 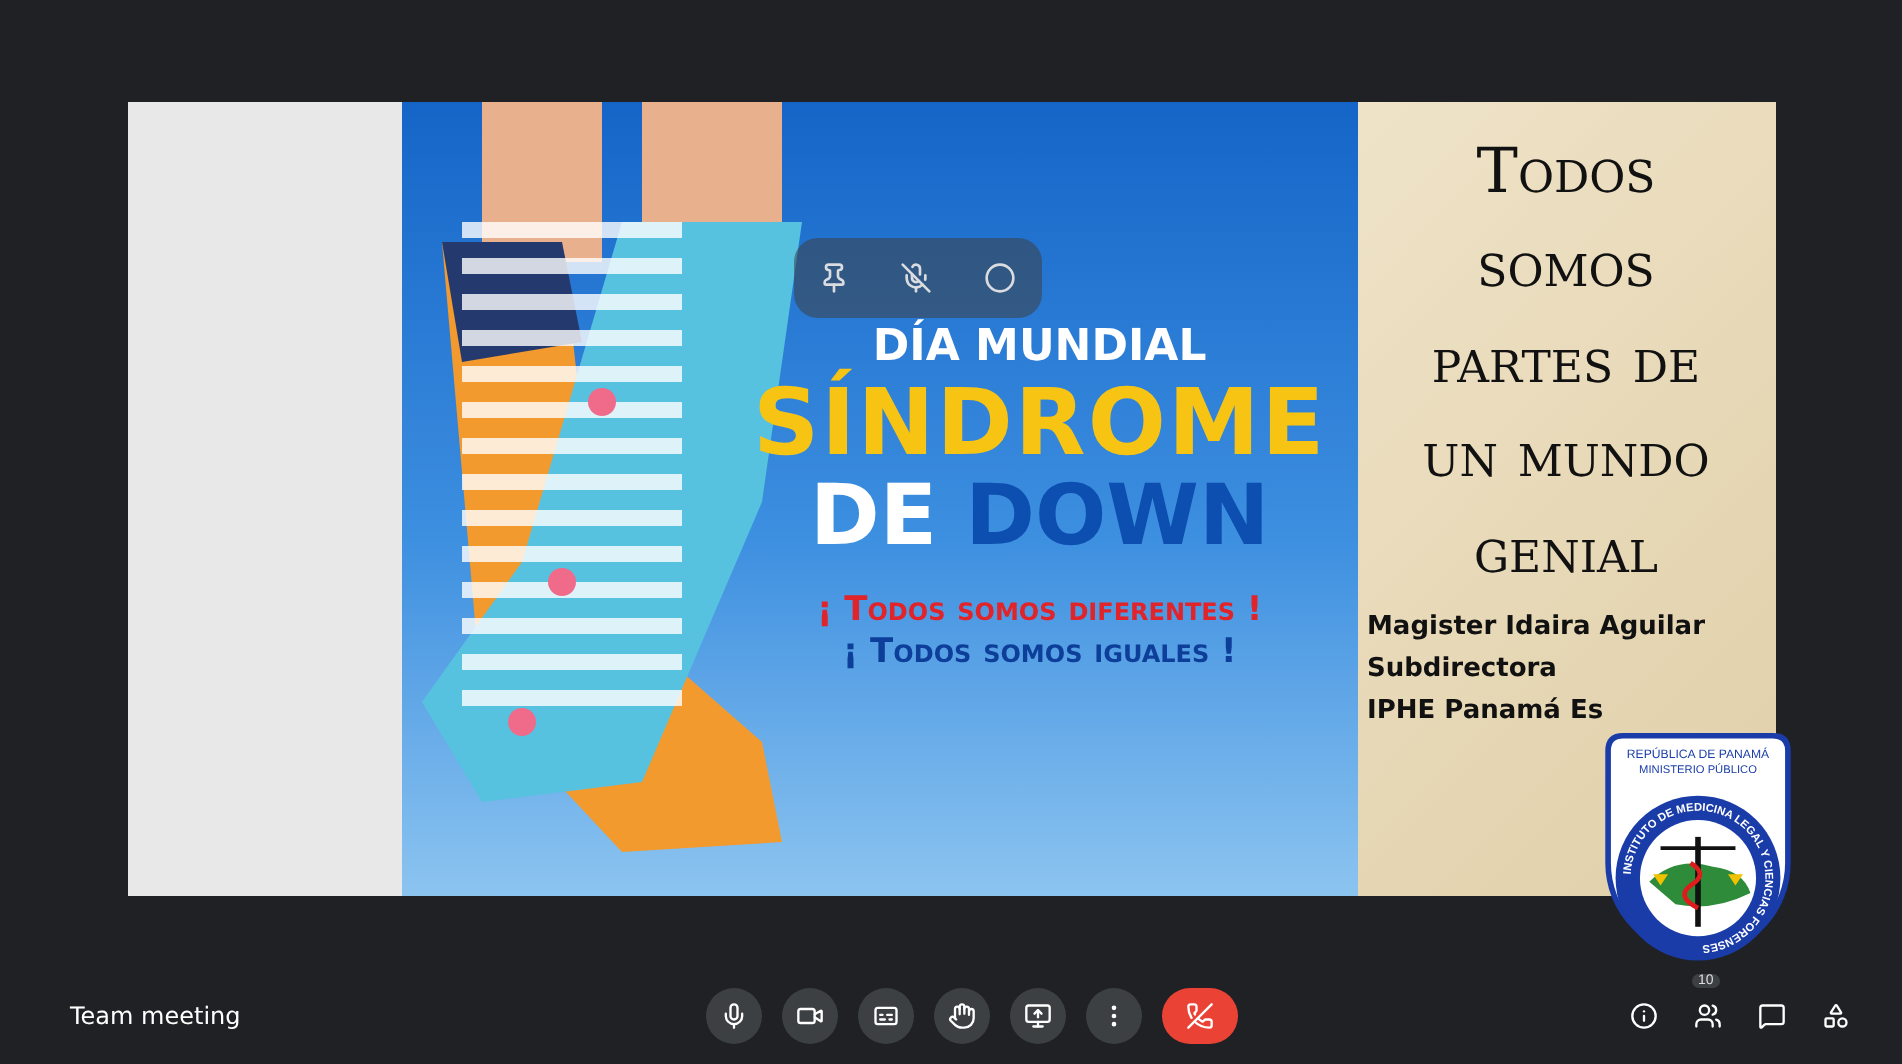 I want to click on poster-slogan: ¡ Todos somos diferentes !, so click(x=1039, y=611).